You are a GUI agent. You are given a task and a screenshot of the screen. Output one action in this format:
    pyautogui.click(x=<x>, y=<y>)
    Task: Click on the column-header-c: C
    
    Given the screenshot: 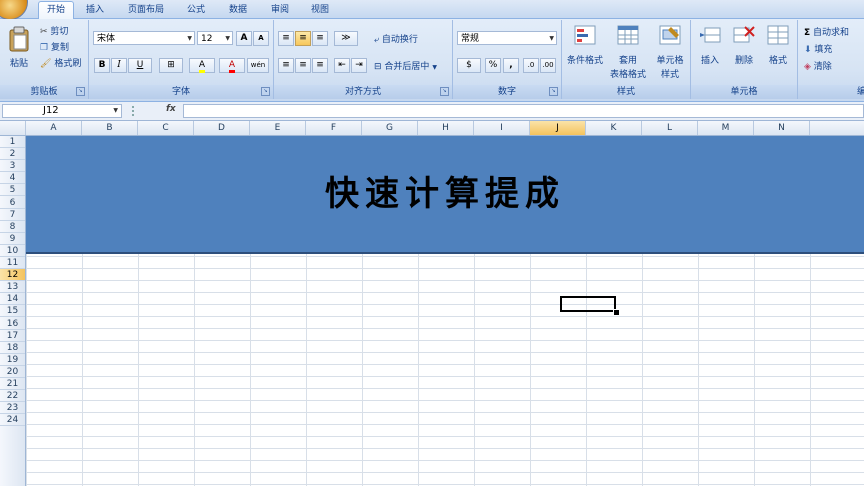 What is the action you would take?
    pyautogui.click(x=166, y=128)
    